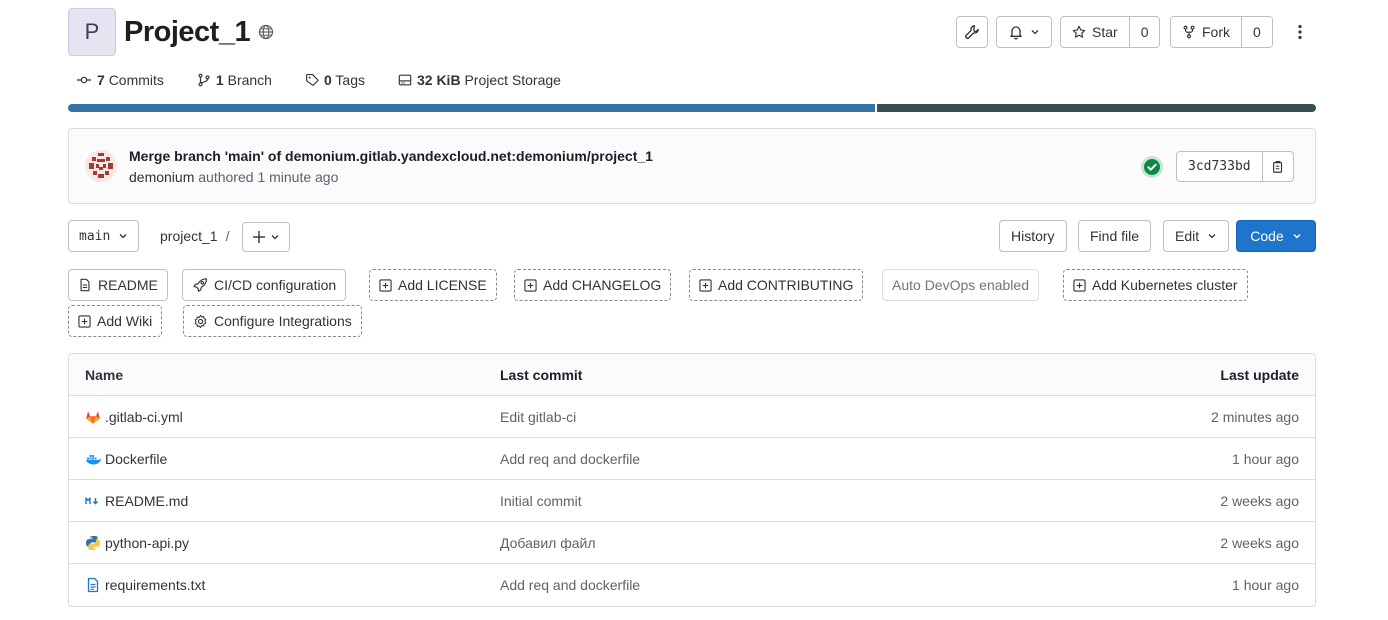 The width and height of the screenshot is (1388, 620). Describe the element at coordinates (312, 80) in the screenshot. I see `tag-icon` at that location.